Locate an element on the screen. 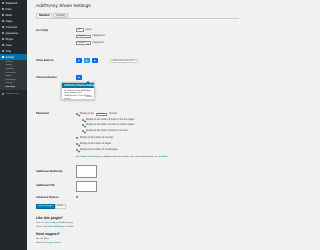 This screenshot has height=250, width=320. icon-style-label: Icon Style is located at coordinates (42, 30).